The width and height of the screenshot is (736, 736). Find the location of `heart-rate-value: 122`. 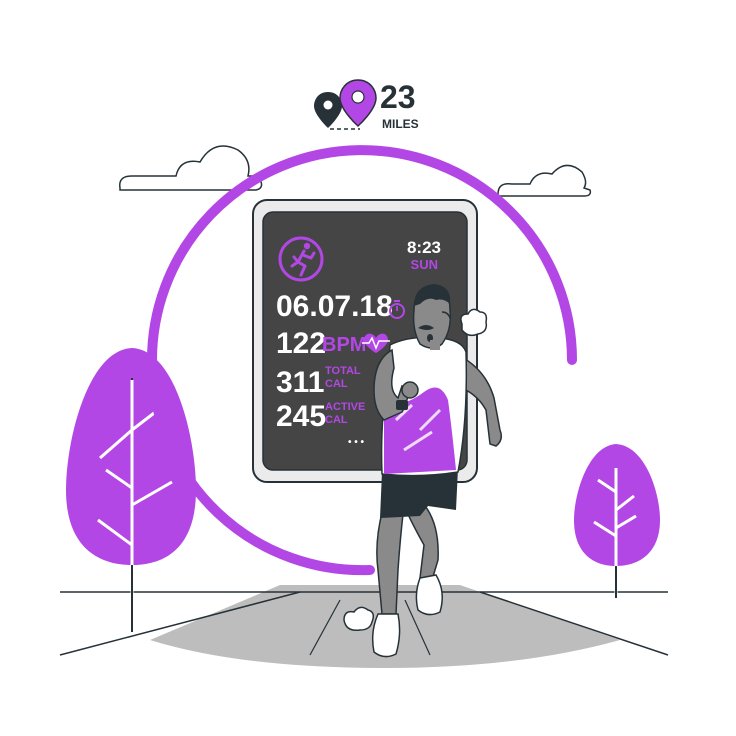

heart-rate-value: 122 is located at coordinates (301, 343).